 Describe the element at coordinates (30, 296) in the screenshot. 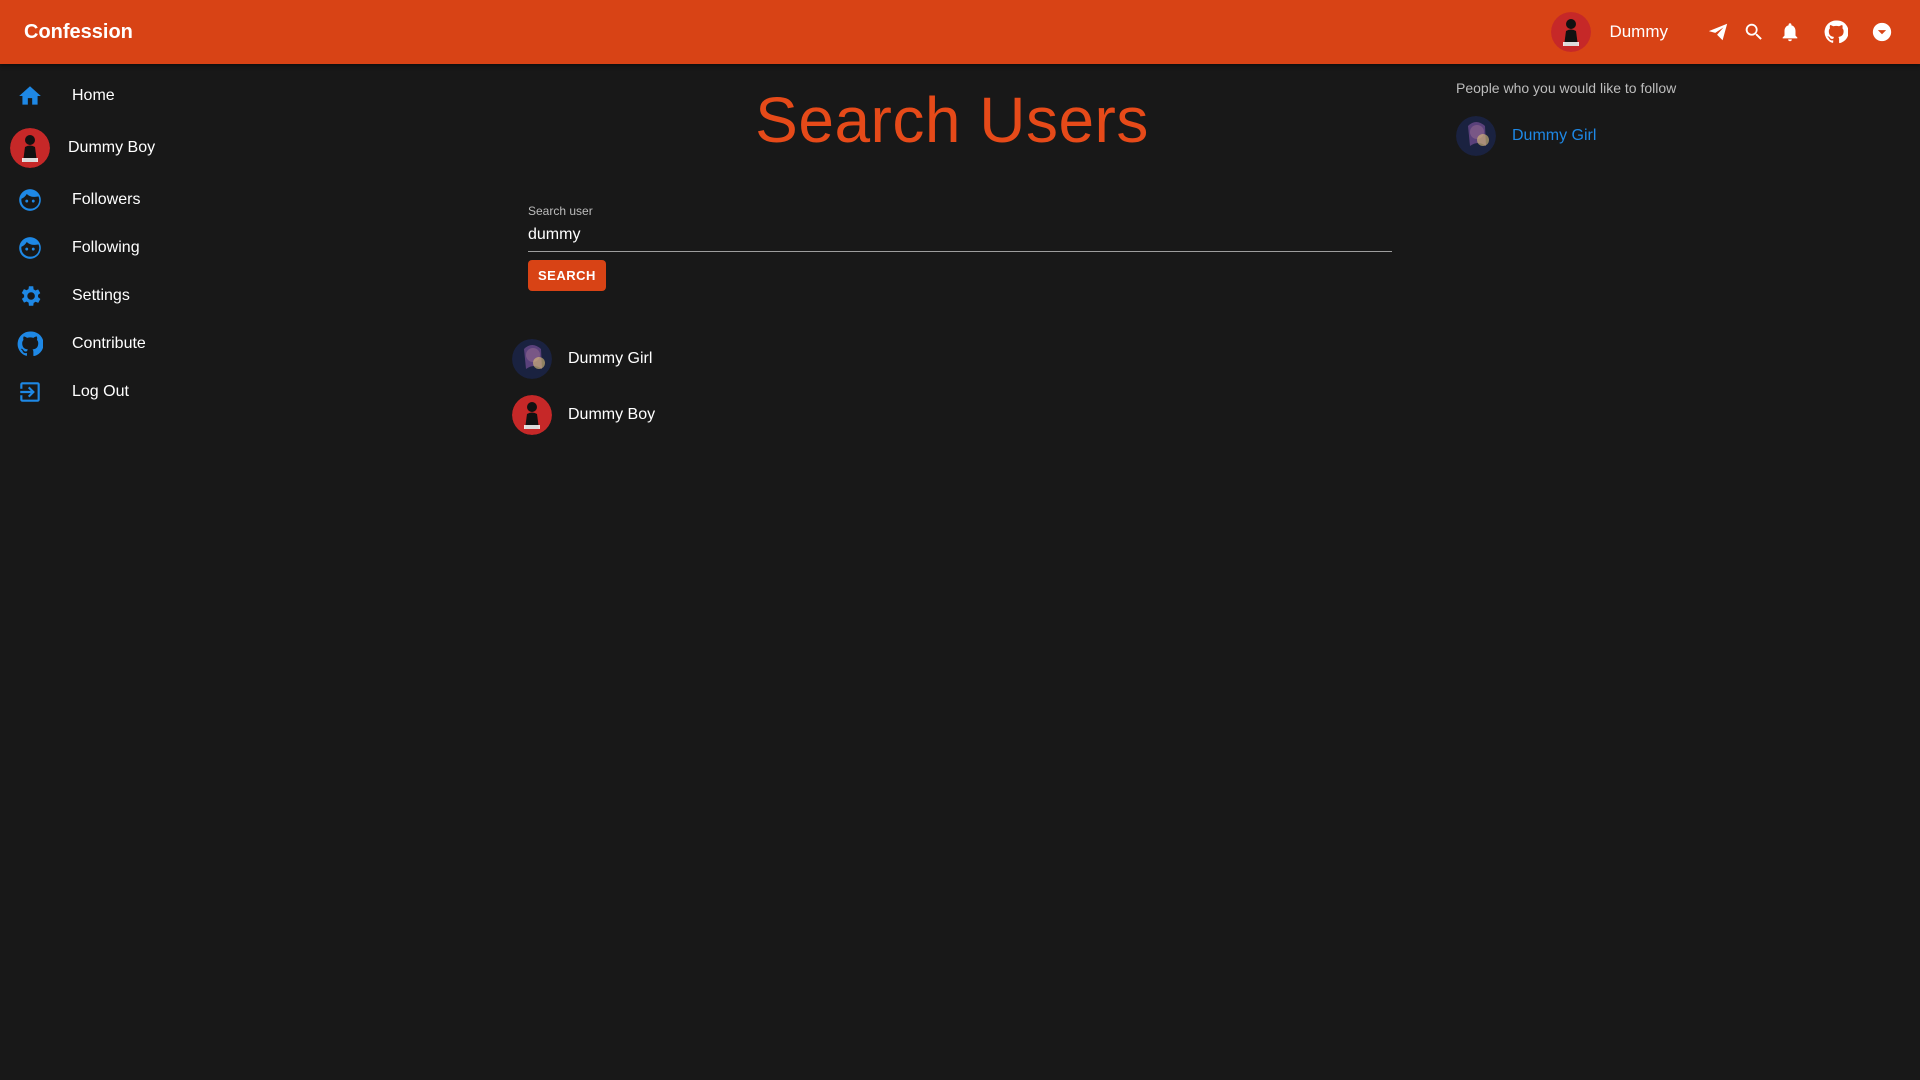

I see `gear-icon` at that location.